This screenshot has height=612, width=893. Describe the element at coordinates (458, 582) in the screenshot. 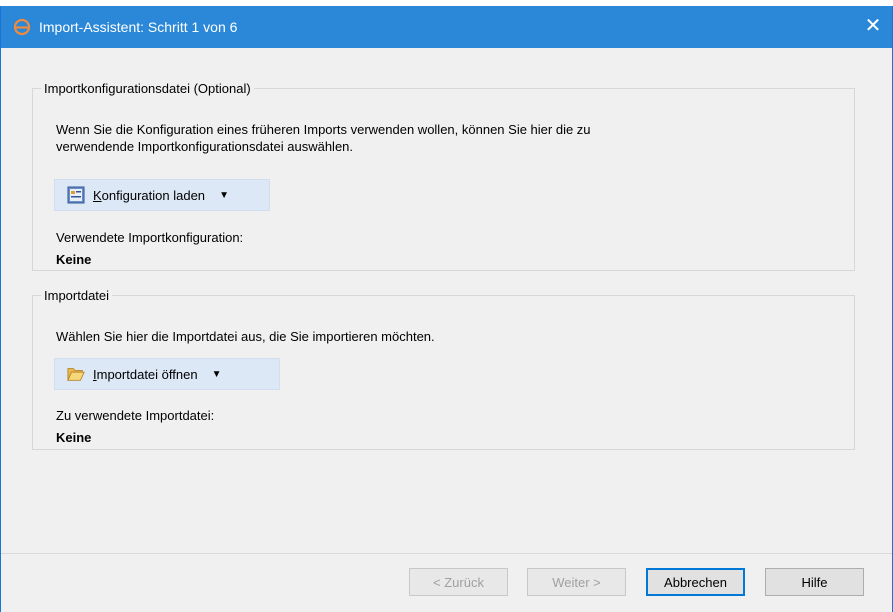

I see `back-button: < Zurück` at that location.